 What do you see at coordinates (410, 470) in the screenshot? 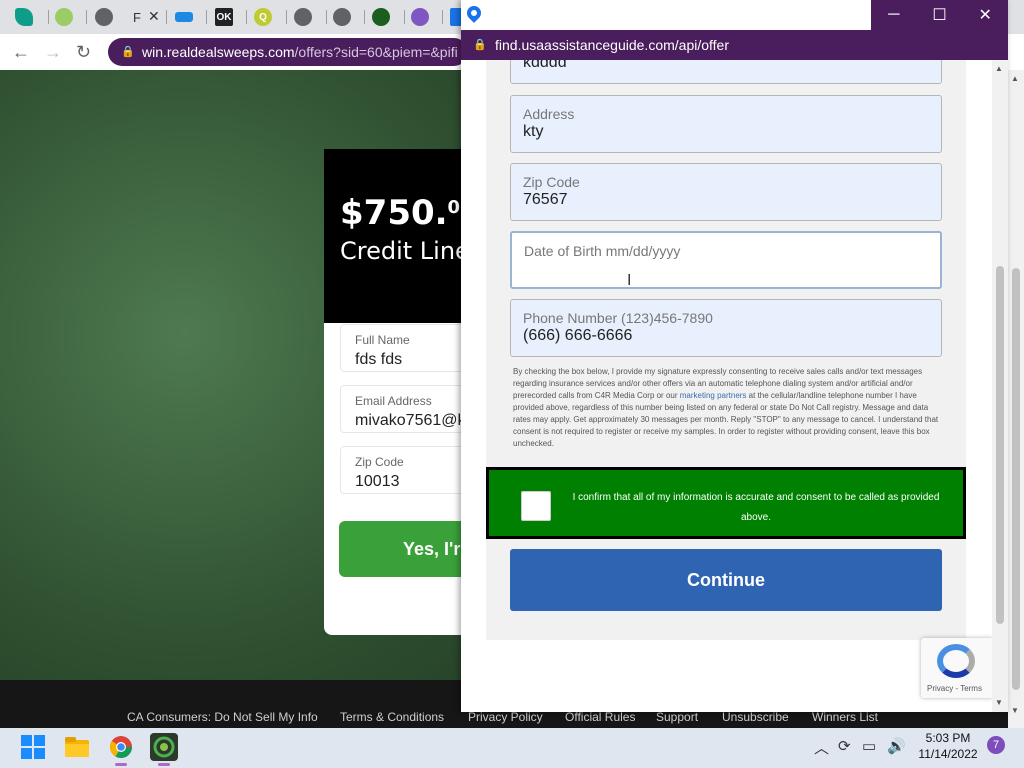
I see `zip-field: Zip Code 10013` at bounding box center [410, 470].